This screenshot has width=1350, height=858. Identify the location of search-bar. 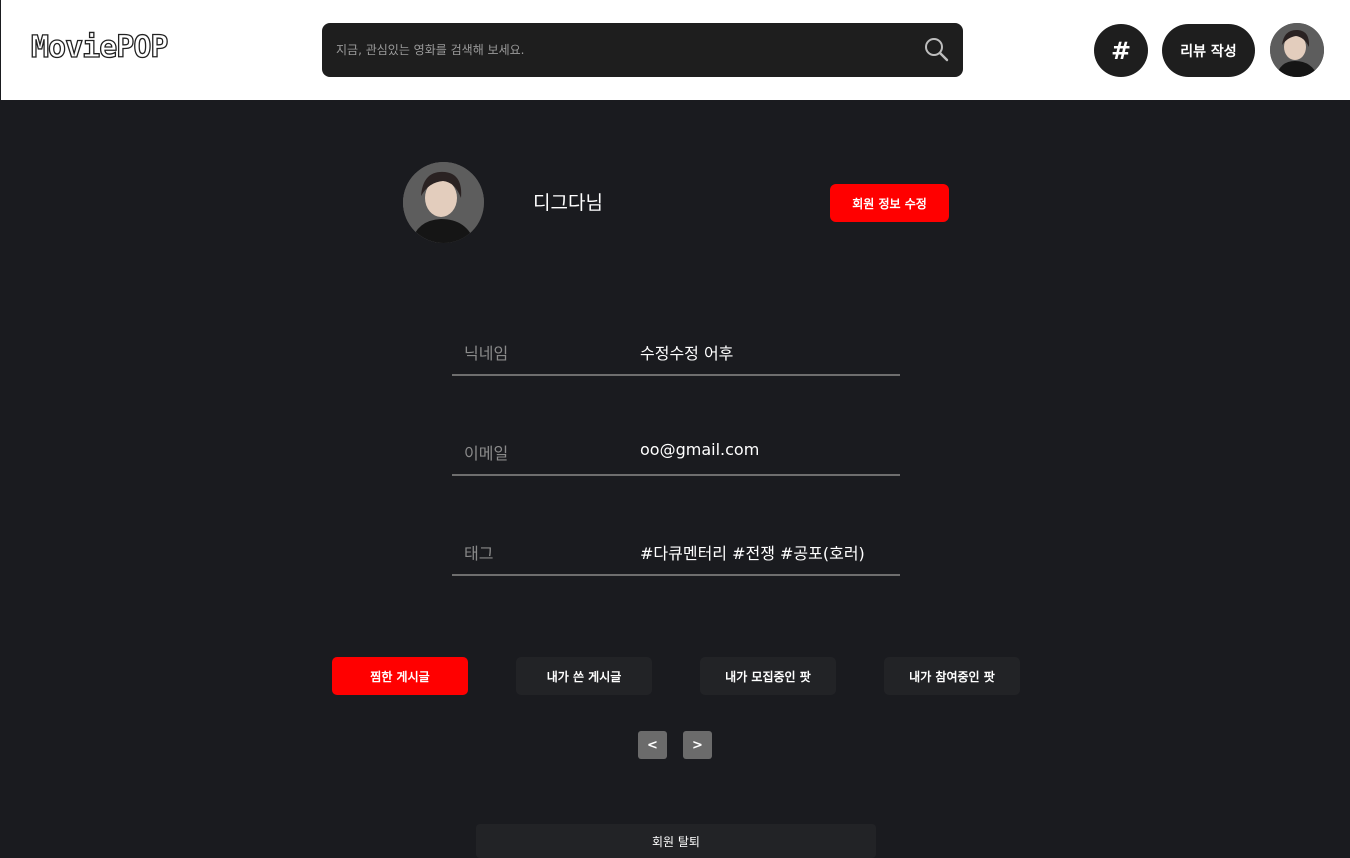
(642, 50).